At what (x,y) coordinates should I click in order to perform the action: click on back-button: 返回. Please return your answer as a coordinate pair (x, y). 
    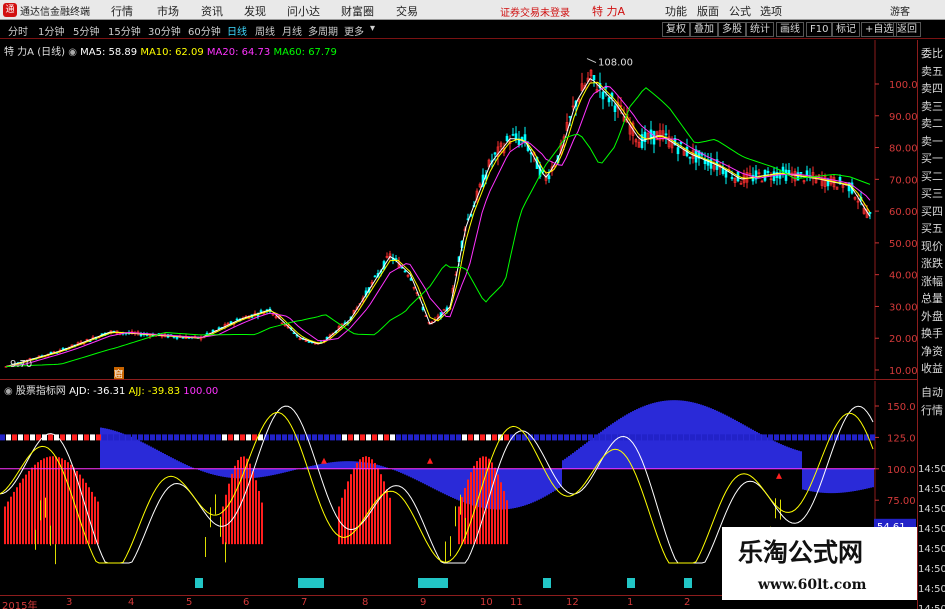
    Looking at the image, I should click on (907, 29).